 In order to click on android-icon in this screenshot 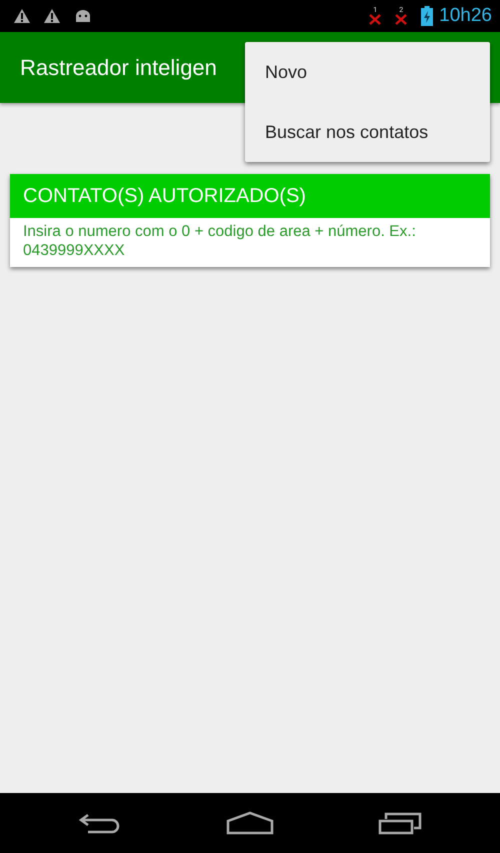, I will do `click(83, 16)`.